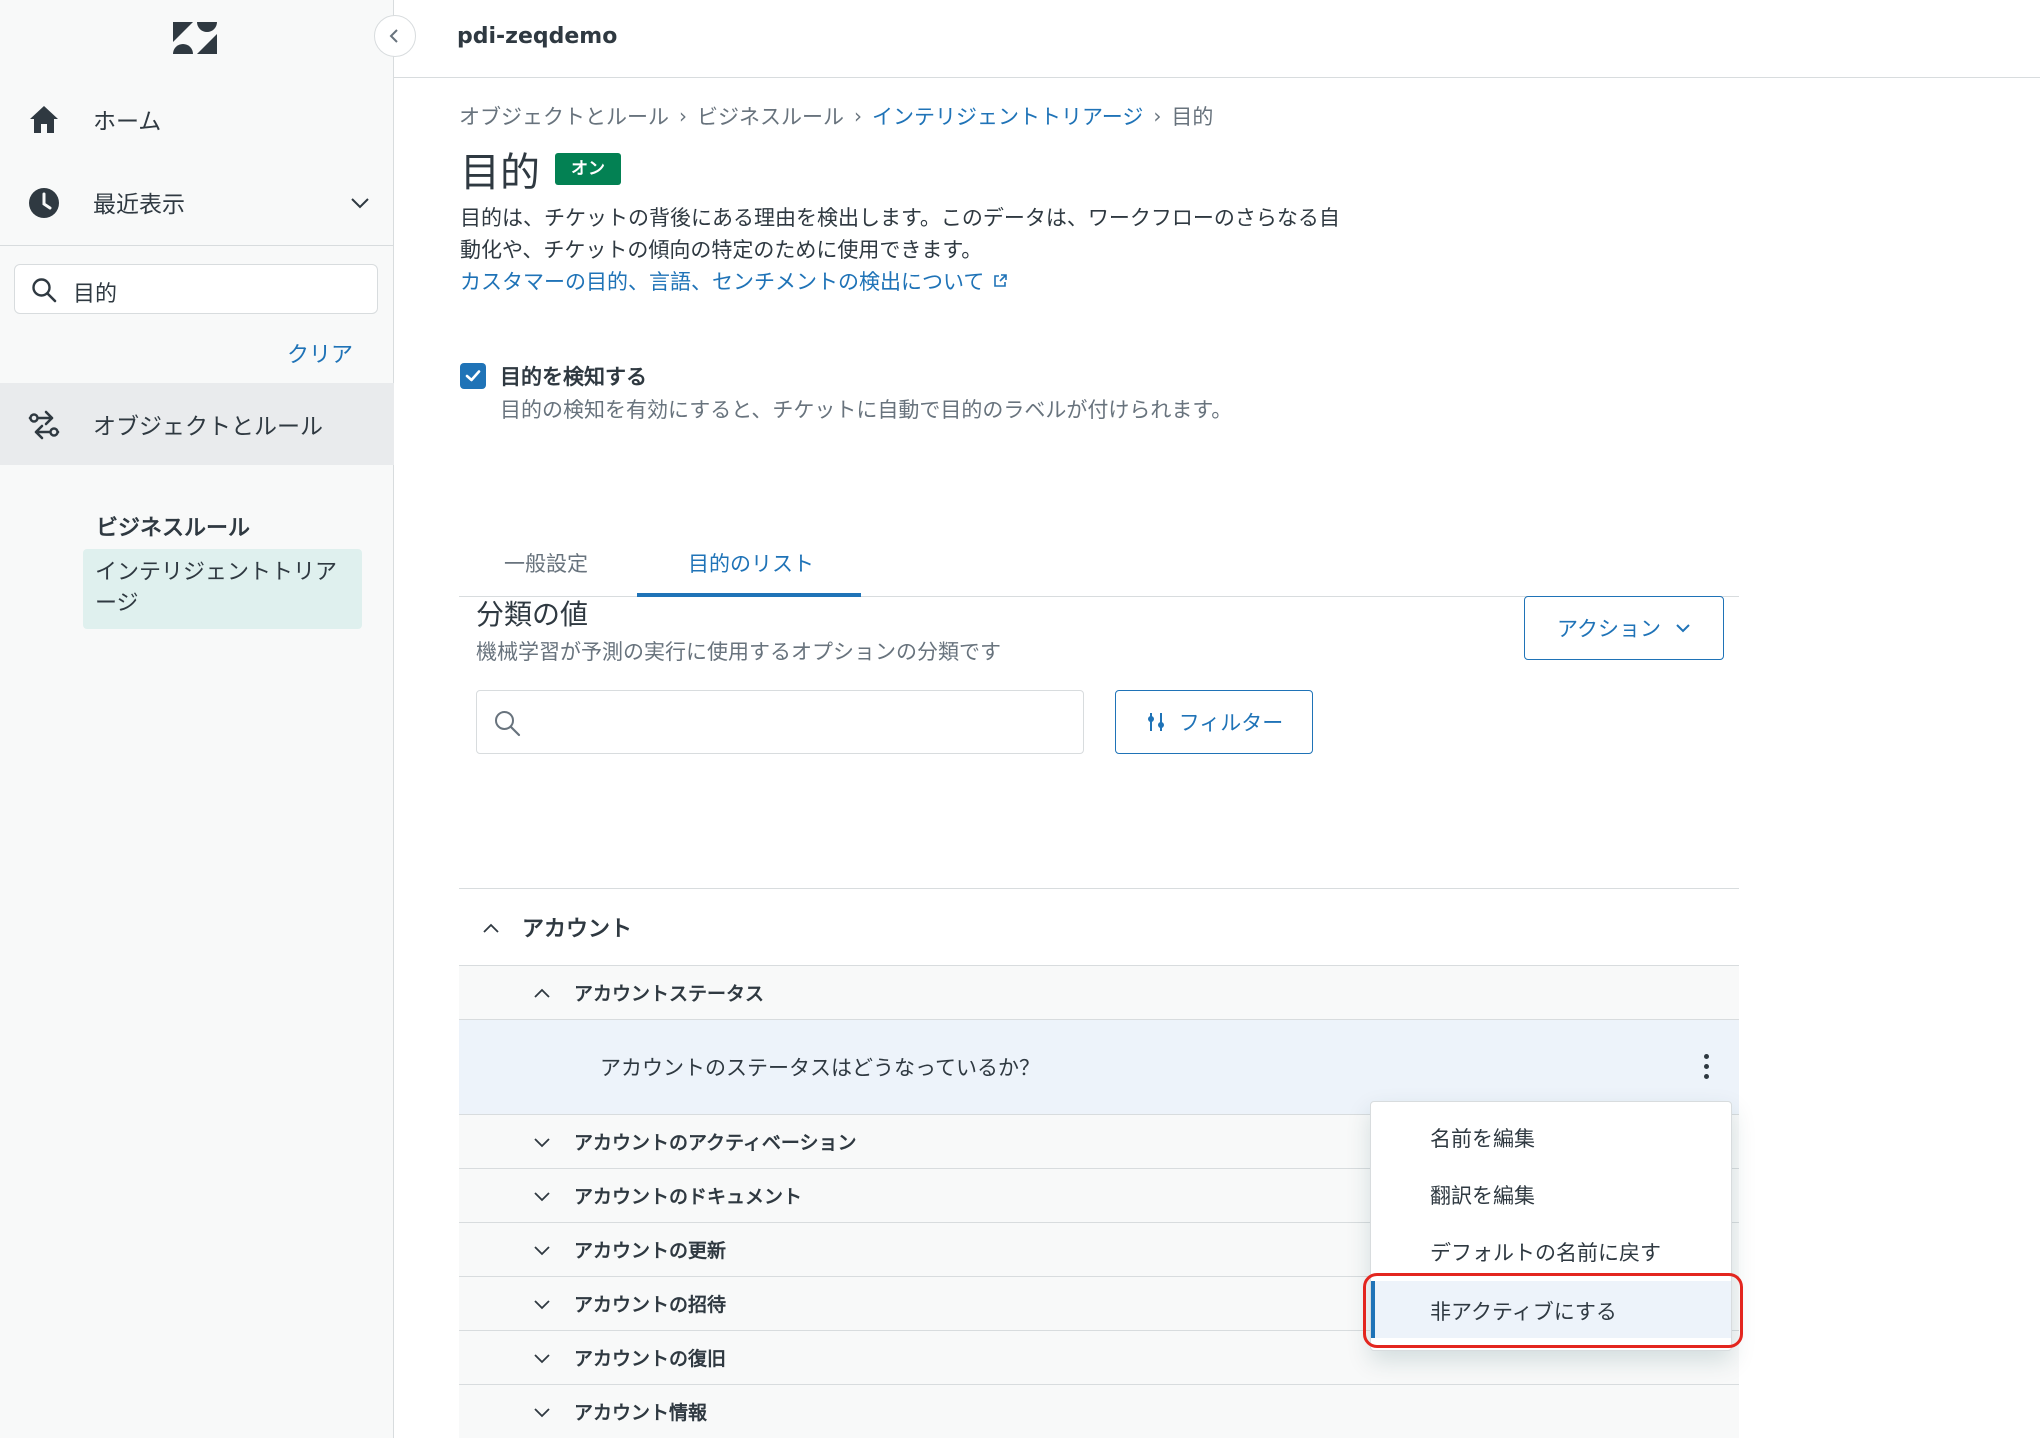  What do you see at coordinates (1523, 1312) in the screenshot?
I see `menu-item-label: 非アクティブにする` at bounding box center [1523, 1312].